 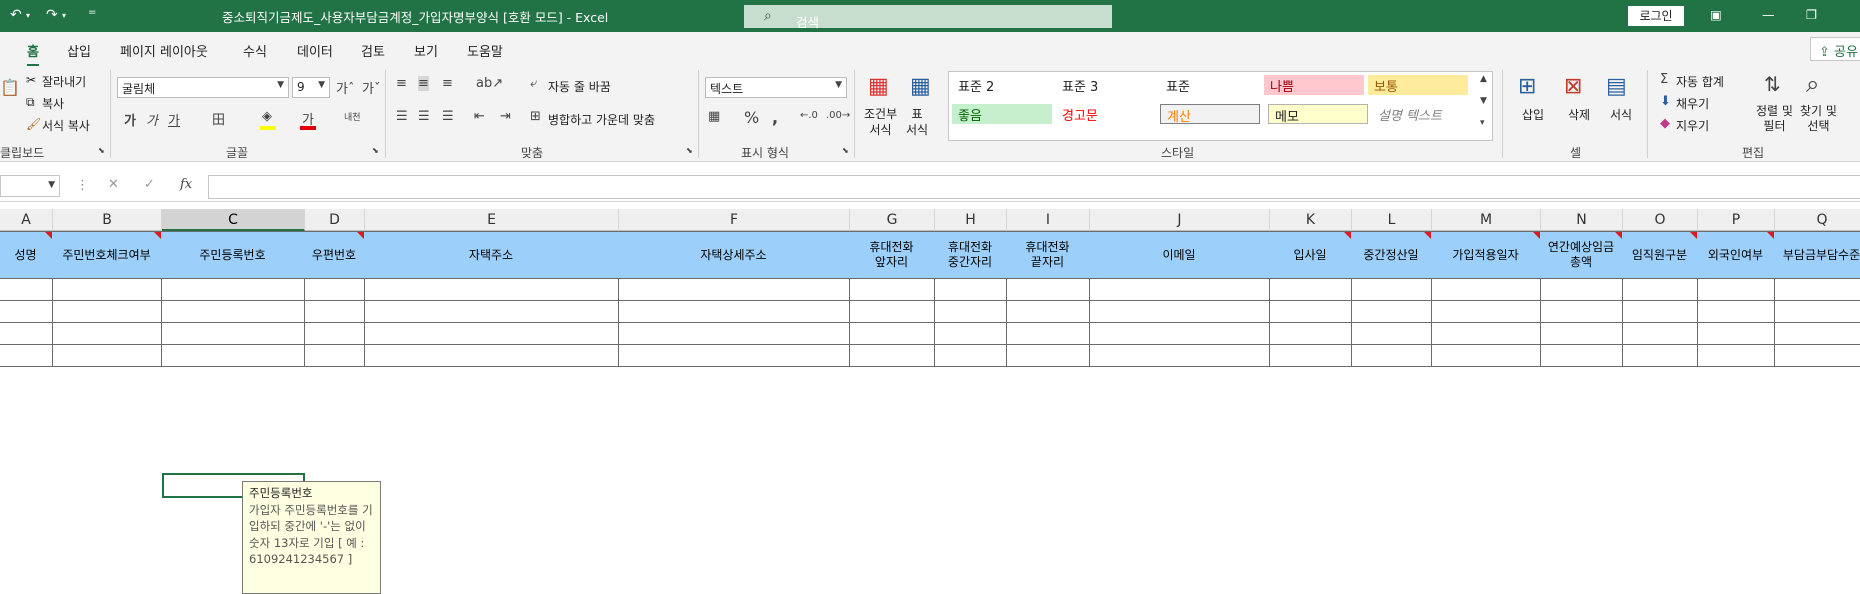 I want to click on column-header-h: H, so click(x=971, y=220).